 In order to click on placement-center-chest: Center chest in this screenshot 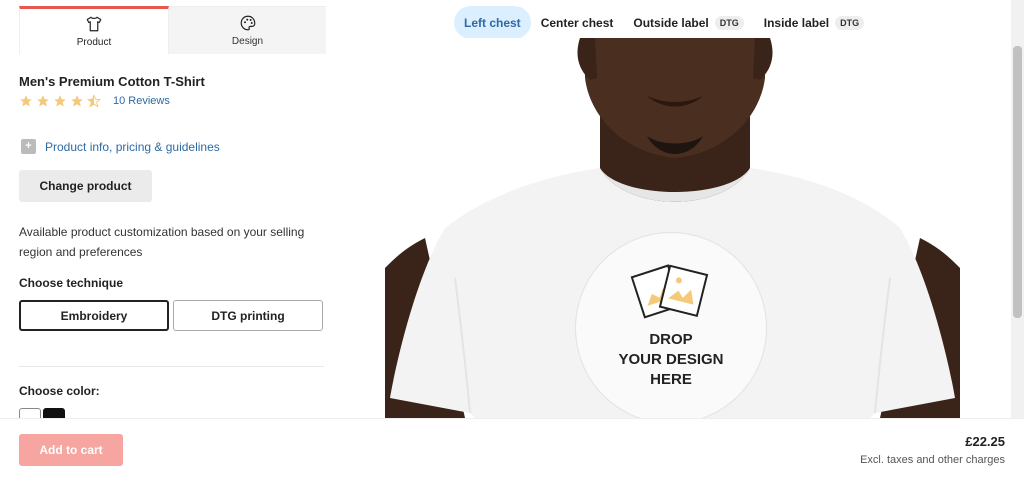, I will do `click(577, 22)`.